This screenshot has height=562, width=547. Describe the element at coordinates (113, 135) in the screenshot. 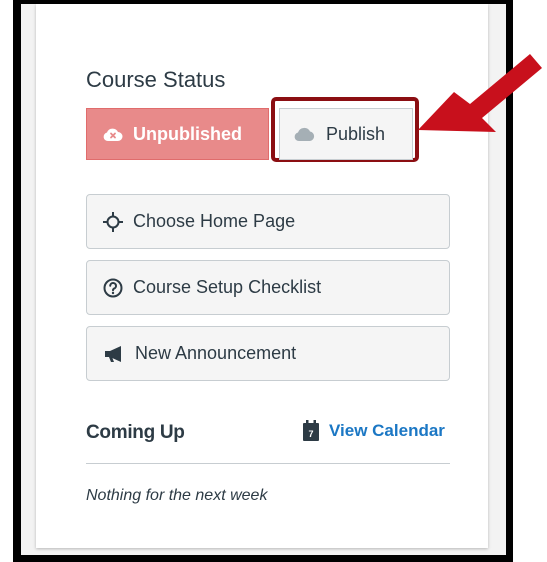

I see `cloud-x-icon` at that location.